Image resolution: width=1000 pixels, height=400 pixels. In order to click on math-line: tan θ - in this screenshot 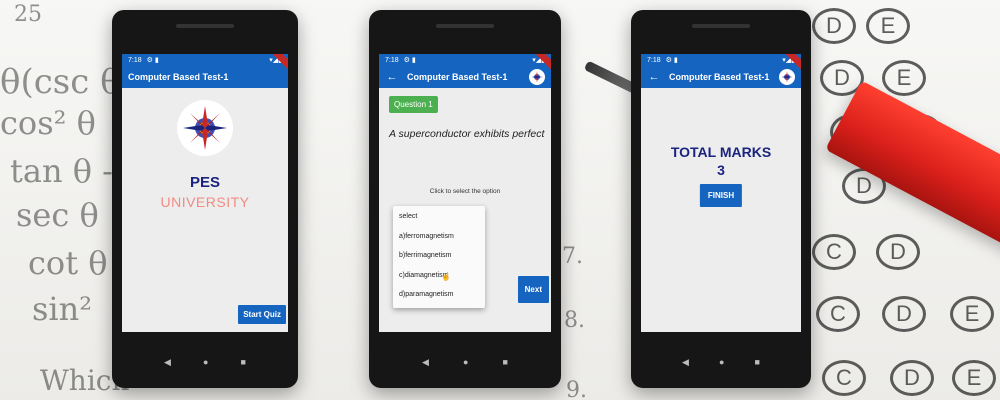, I will do `click(61, 171)`.